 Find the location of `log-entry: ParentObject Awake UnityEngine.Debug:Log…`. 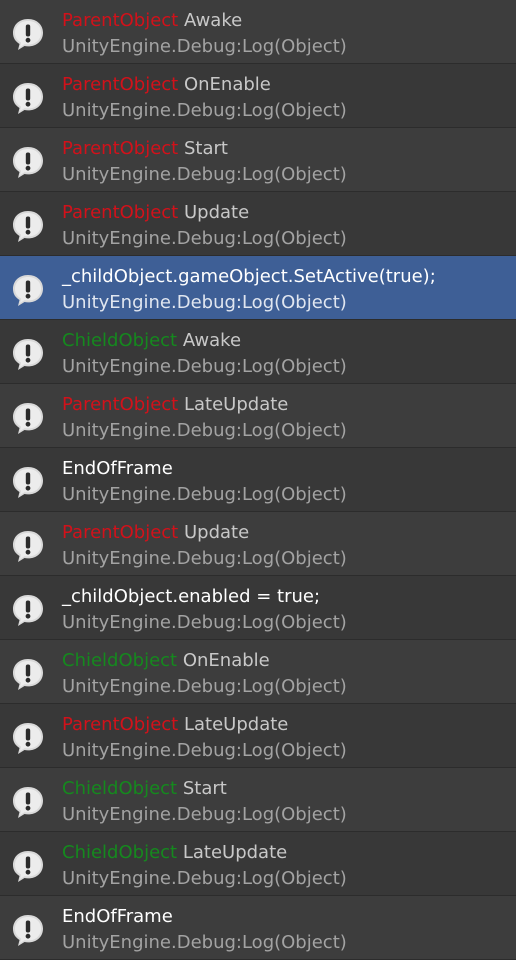

log-entry: ParentObject Awake UnityEngine.Debug:Log… is located at coordinates (258, 32).